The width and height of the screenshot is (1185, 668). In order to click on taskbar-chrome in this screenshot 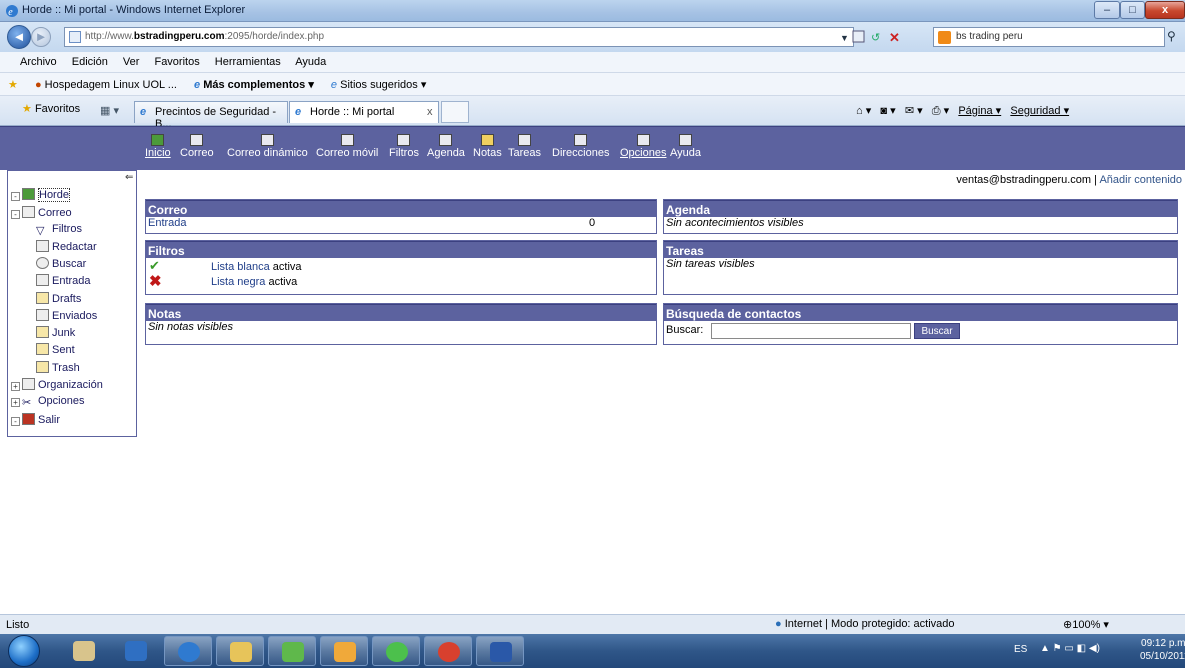, I will do `click(448, 651)`.